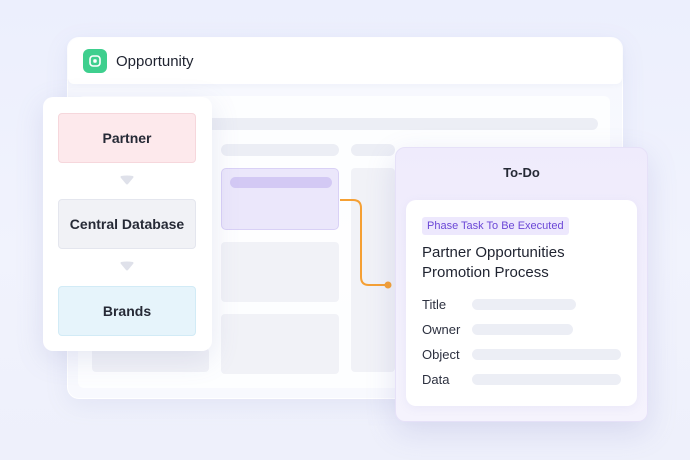  What do you see at coordinates (522, 329) in the screenshot?
I see `field-value-owner` at bounding box center [522, 329].